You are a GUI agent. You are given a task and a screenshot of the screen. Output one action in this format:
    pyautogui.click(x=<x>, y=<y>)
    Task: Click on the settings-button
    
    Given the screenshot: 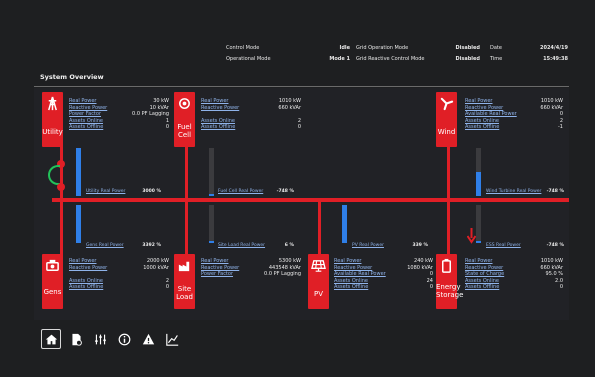 What is the action you would take?
    pyautogui.click(x=100, y=339)
    